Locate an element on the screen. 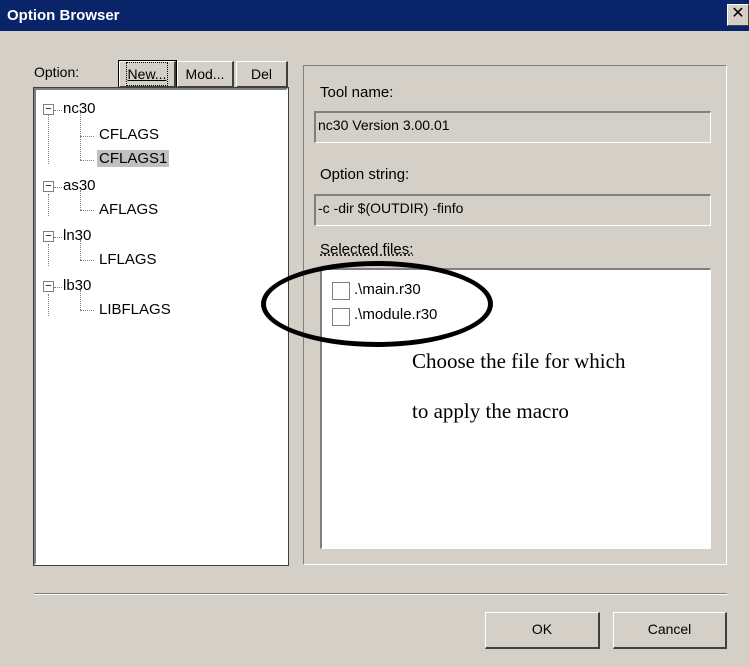 This screenshot has height=666, width=749. annotation-line-2: to apply the macro is located at coordinates (490, 411).